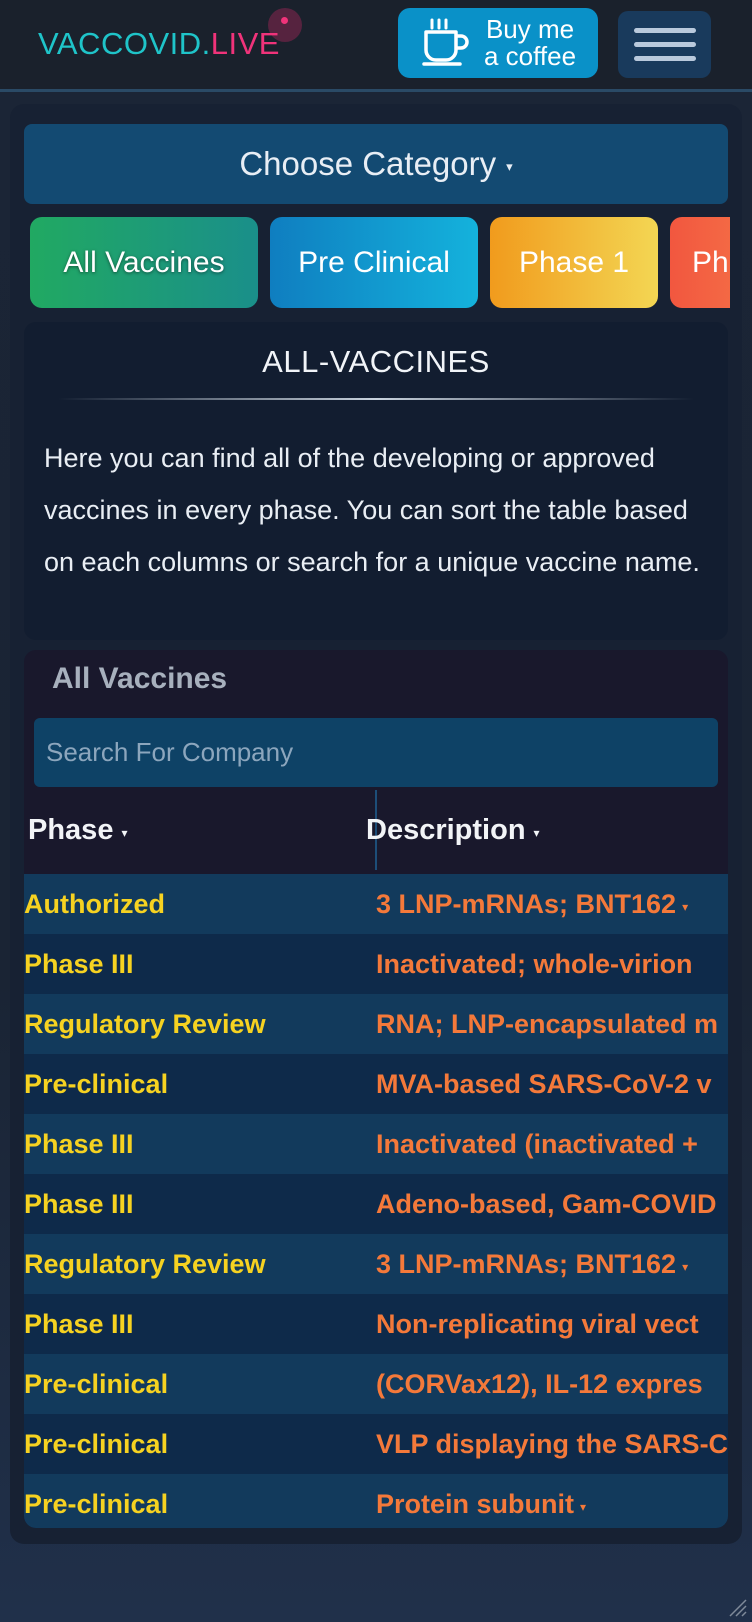 This screenshot has height=1622, width=752. What do you see at coordinates (700, 262) in the screenshot?
I see `pill-phase-2: Ph` at bounding box center [700, 262].